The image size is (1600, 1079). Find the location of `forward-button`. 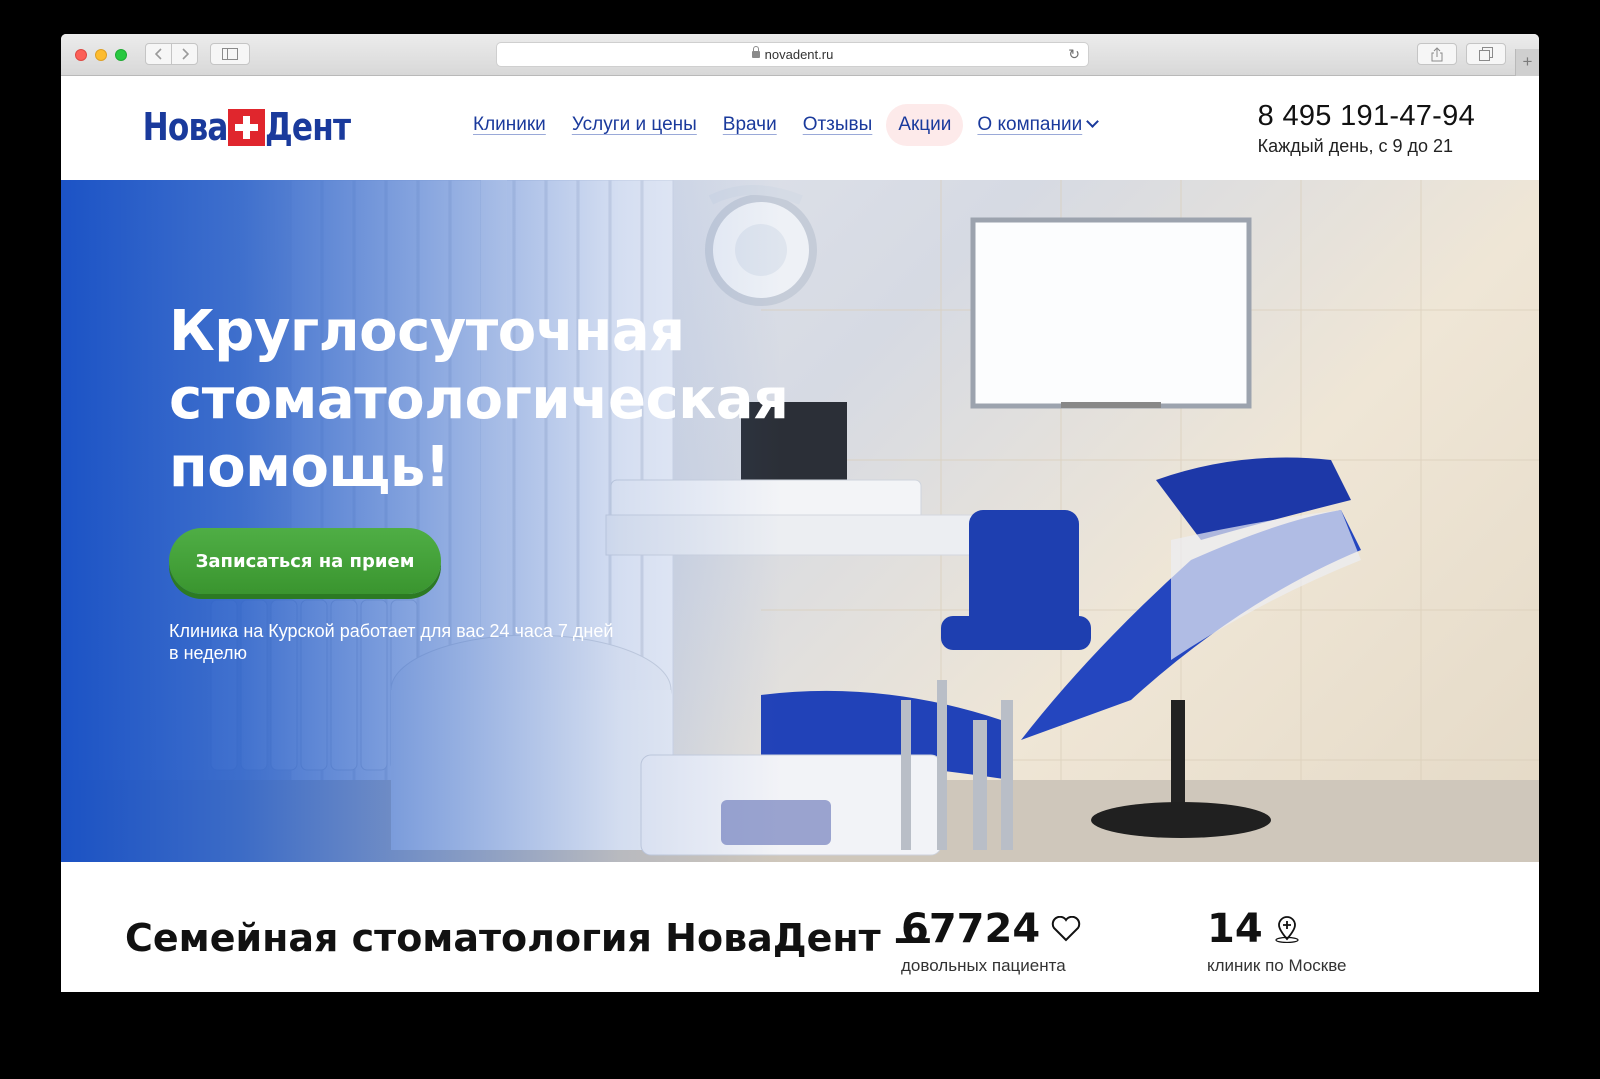

forward-button is located at coordinates (184, 54).